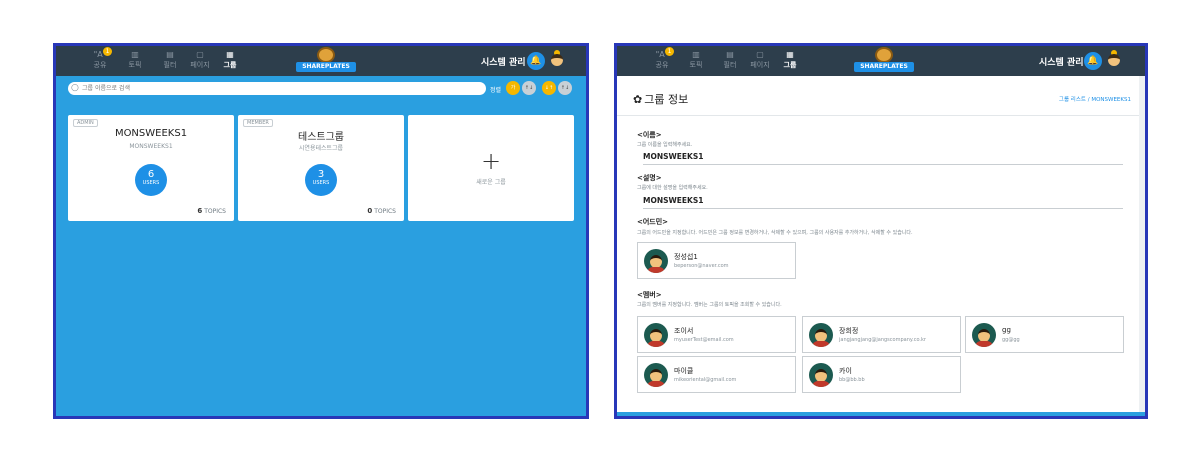 This screenshot has height=460, width=1200. I want to click on search-toolbar: ○ 정렬 가 ↑↓ ↓↑ ↑↓, so click(321, 89).